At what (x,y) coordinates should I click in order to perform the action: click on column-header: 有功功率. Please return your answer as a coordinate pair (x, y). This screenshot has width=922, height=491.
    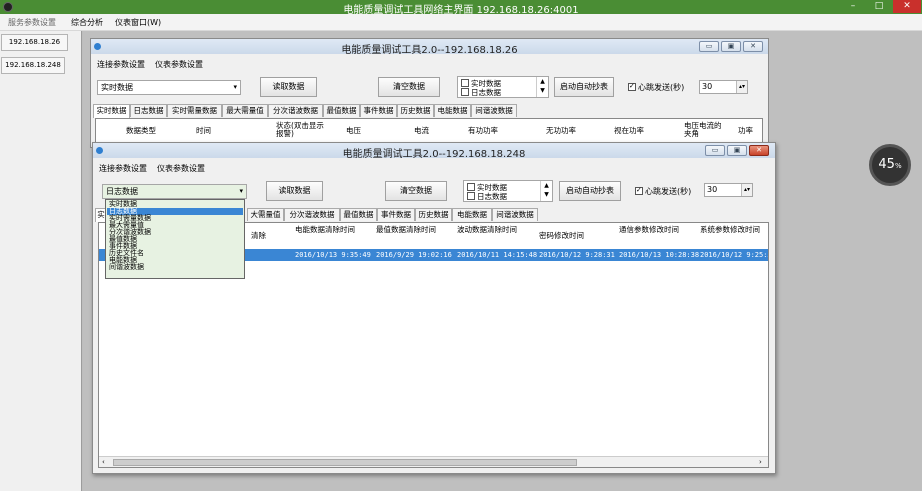
    Looking at the image, I should click on (483, 131).